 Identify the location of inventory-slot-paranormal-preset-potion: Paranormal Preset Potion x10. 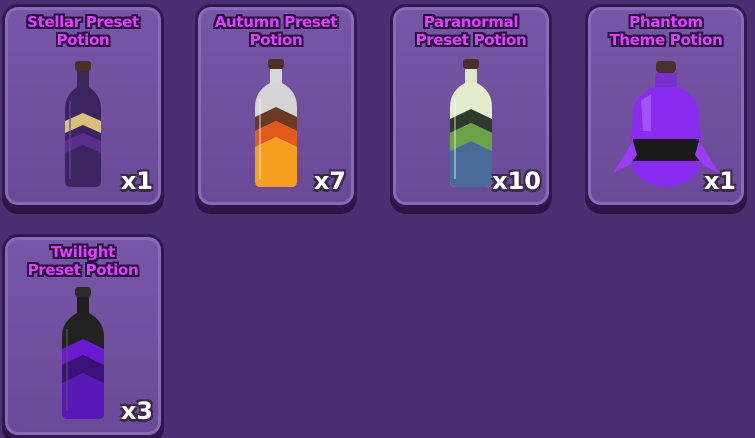
(471, 106).